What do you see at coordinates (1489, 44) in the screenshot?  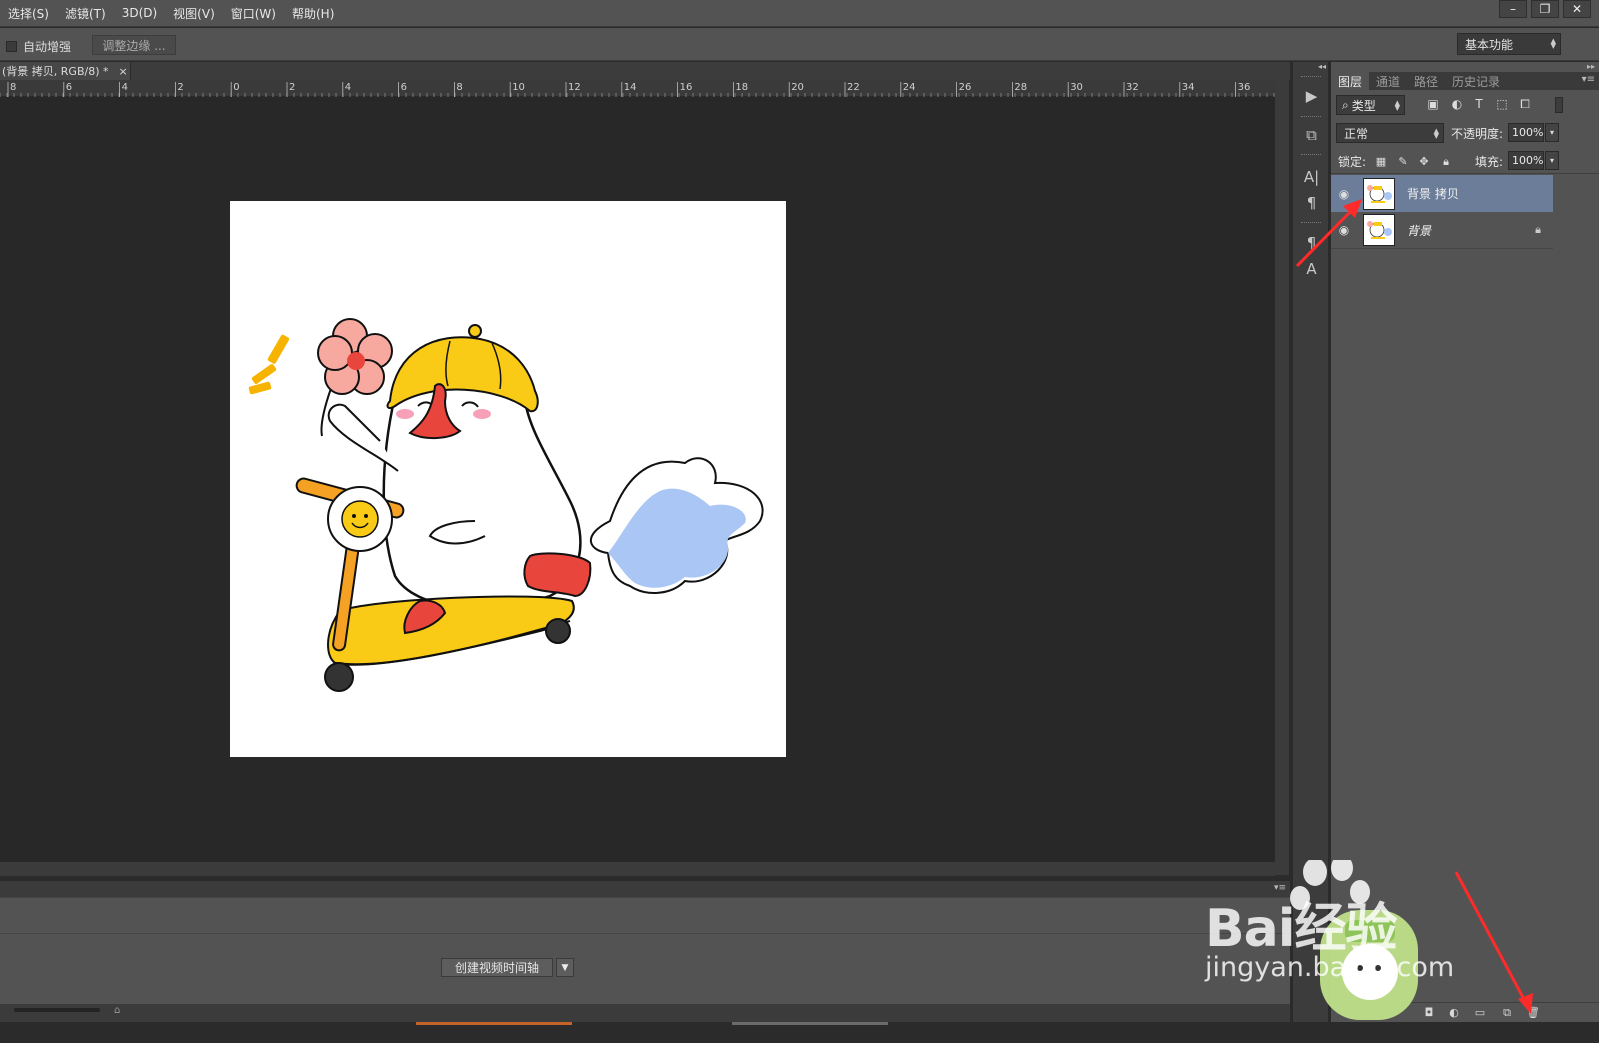 I see `workspace-label: 基本功能` at bounding box center [1489, 44].